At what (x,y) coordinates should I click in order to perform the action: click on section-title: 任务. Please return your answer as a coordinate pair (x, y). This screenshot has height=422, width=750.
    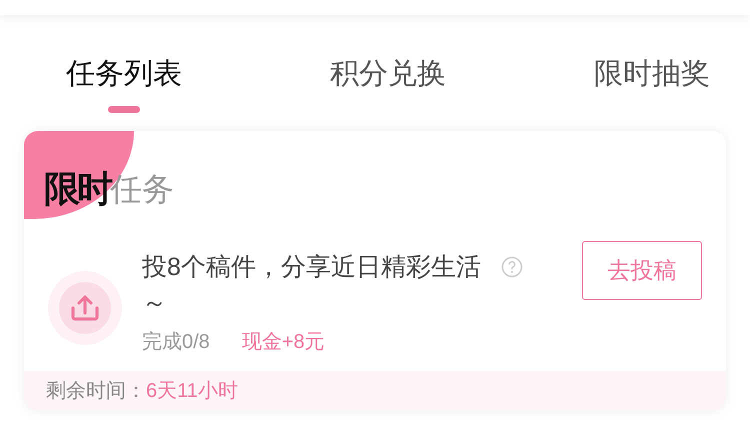
    Looking at the image, I should click on (142, 189).